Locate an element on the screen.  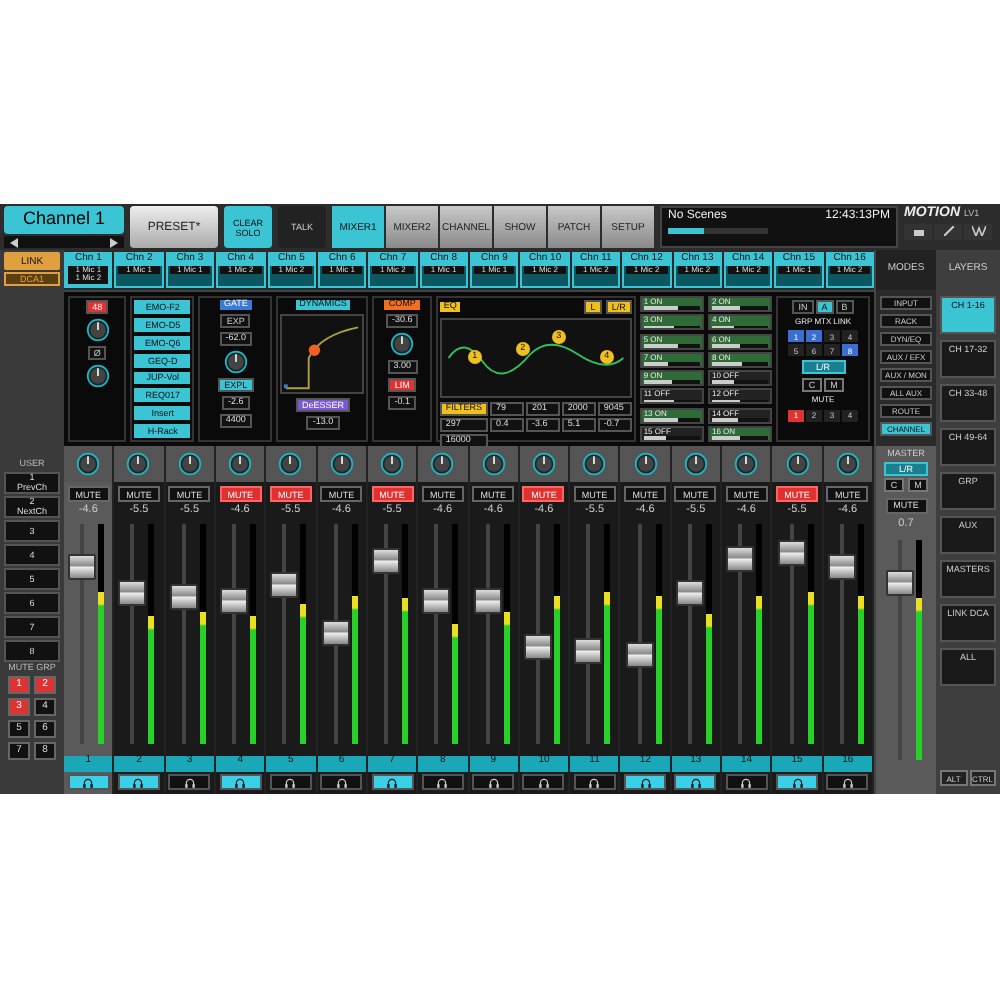
channel-name: Channel 1 is located at coordinates (64, 220).